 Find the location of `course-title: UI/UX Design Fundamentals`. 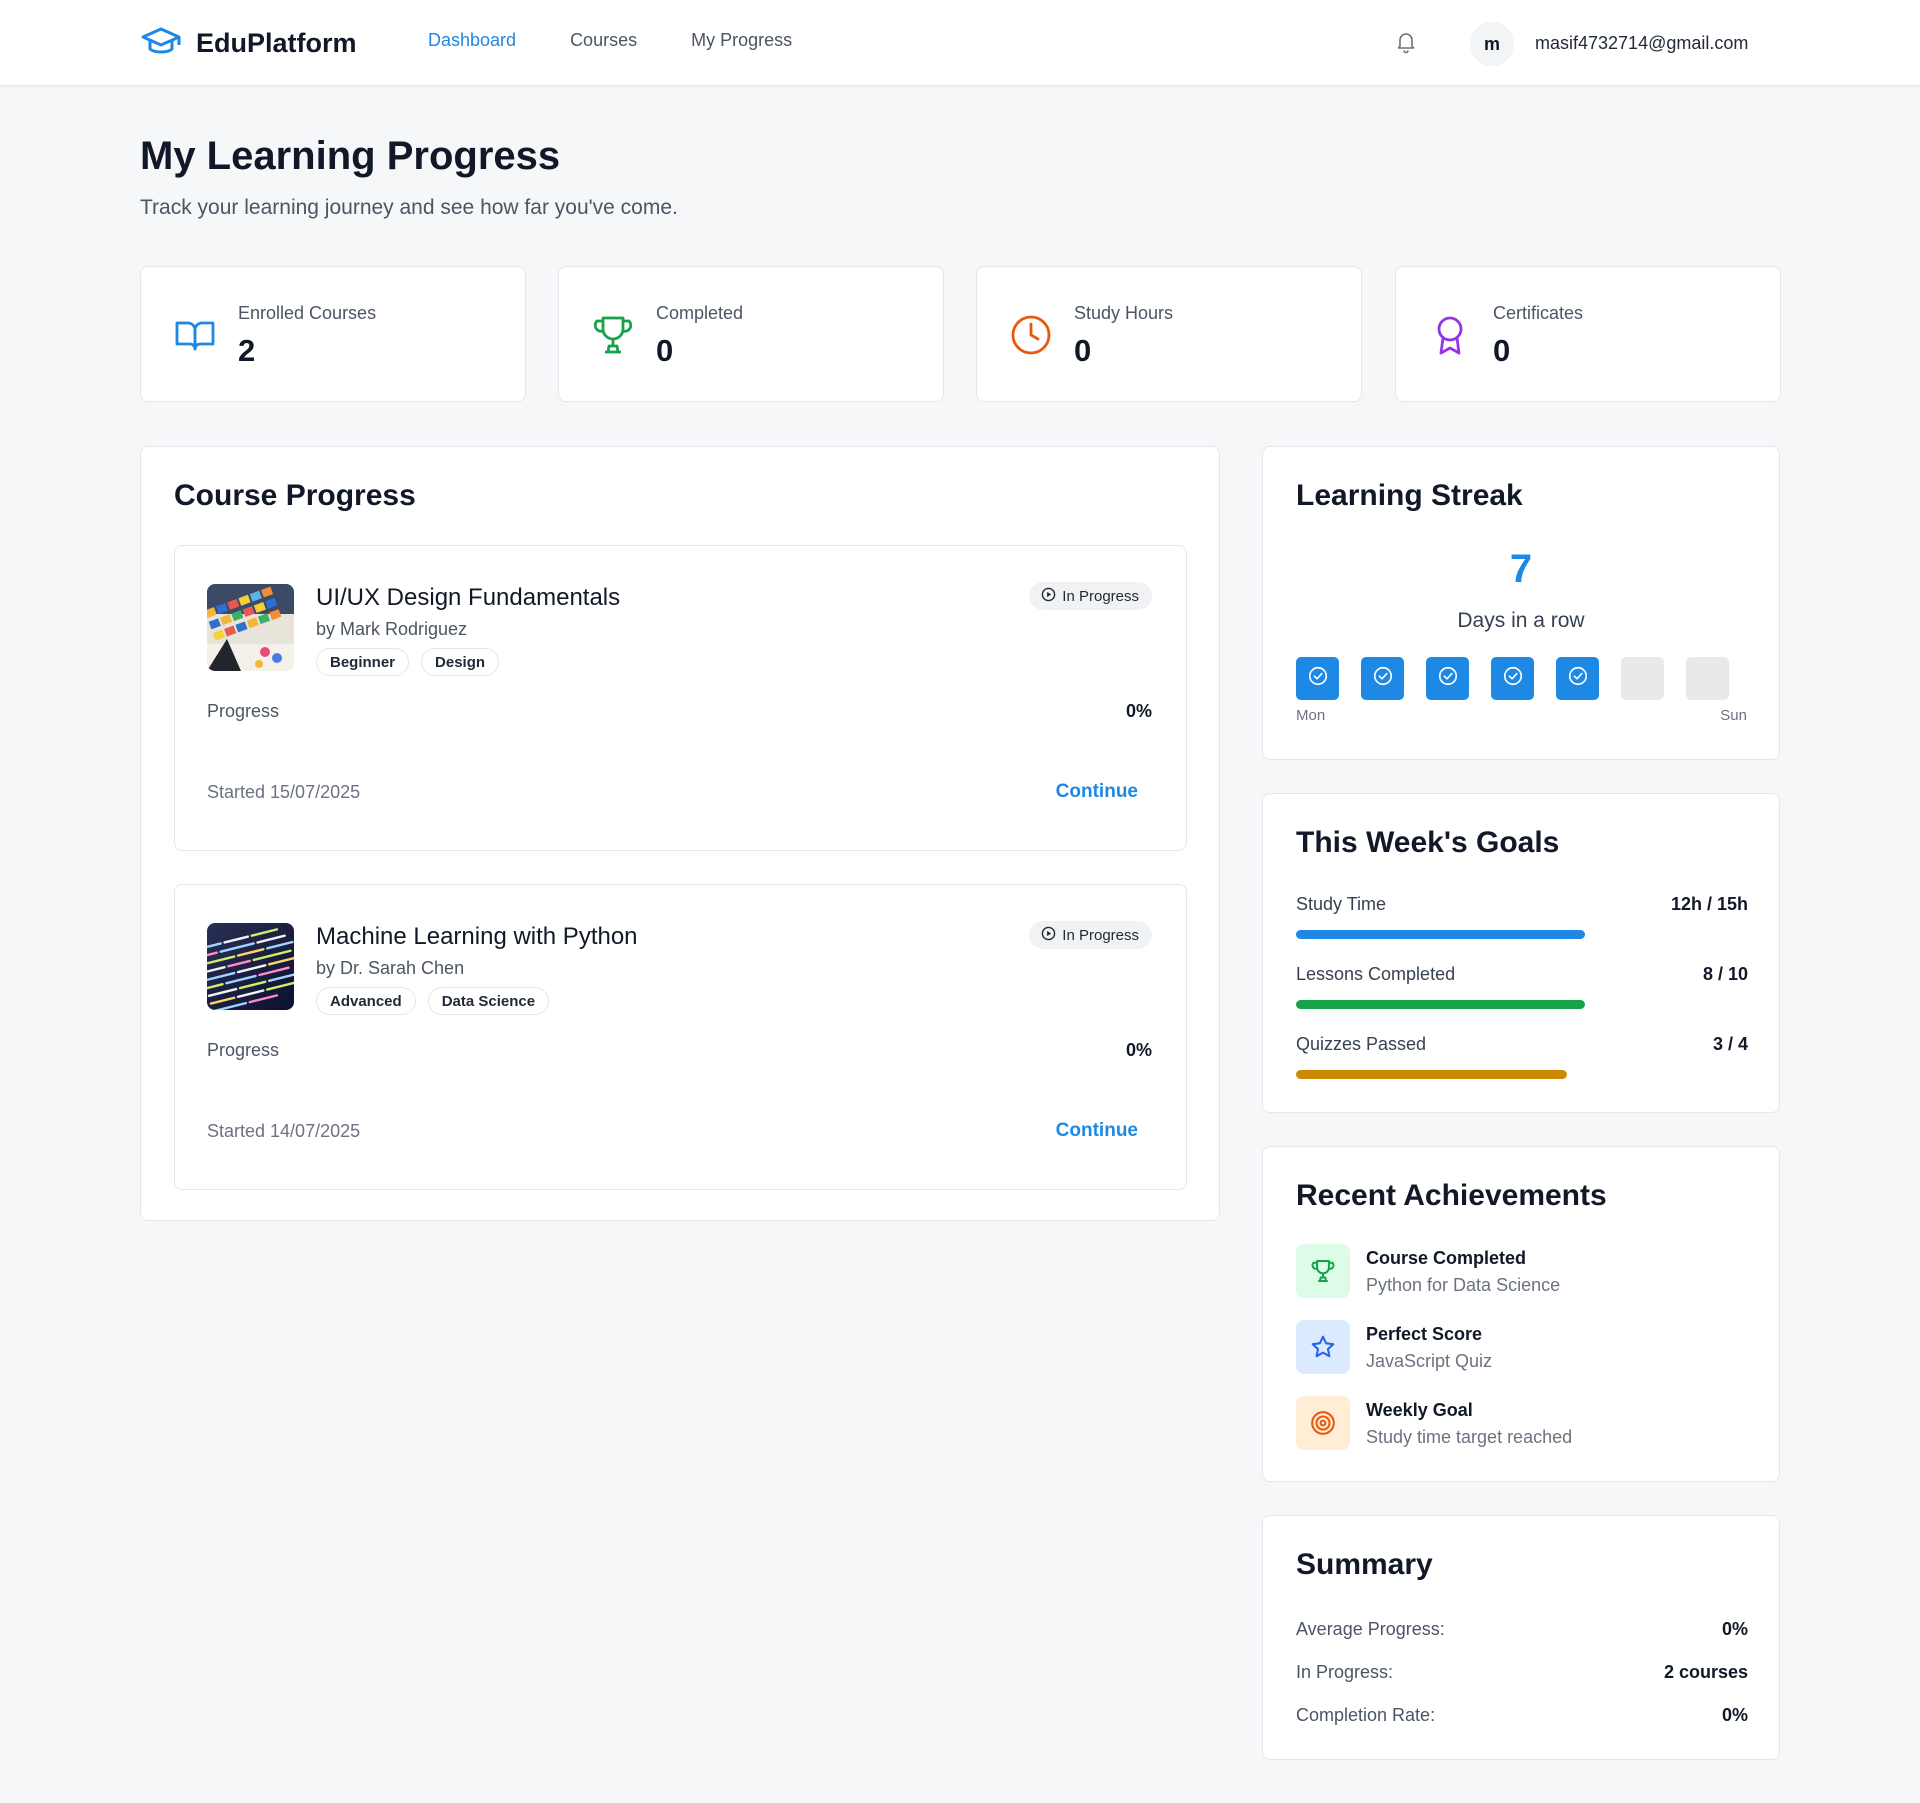

course-title: UI/UX Design Fundamentals is located at coordinates (468, 598).